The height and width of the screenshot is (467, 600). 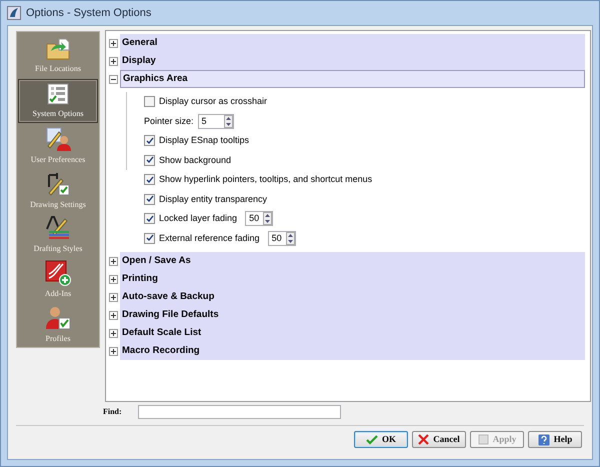 What do you see at coordinates (198, 218) in the screenshot?
I see `option-label: Locked layer fading` at bounding box center [198, 218].